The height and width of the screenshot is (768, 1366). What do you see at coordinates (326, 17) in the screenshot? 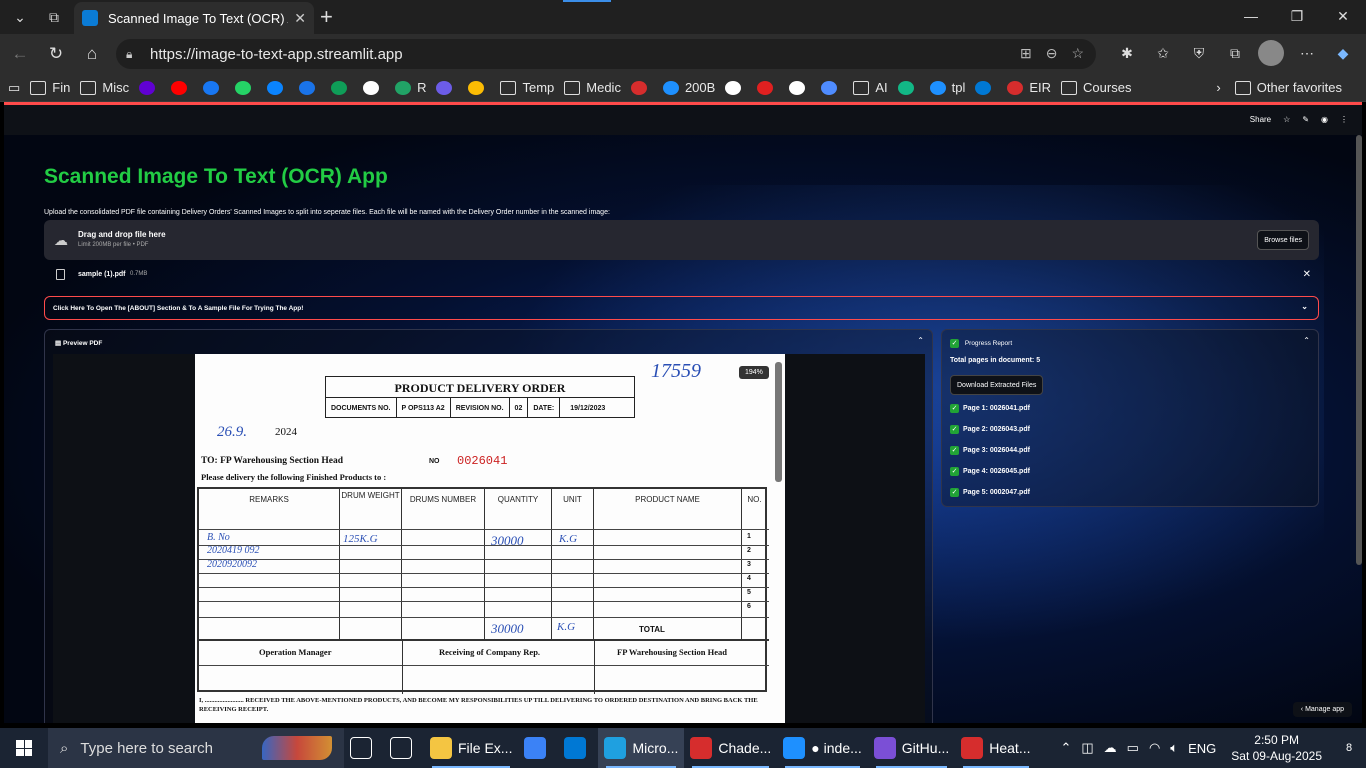
I see `new-tab-icon: +` at bounding box center [326, 17].